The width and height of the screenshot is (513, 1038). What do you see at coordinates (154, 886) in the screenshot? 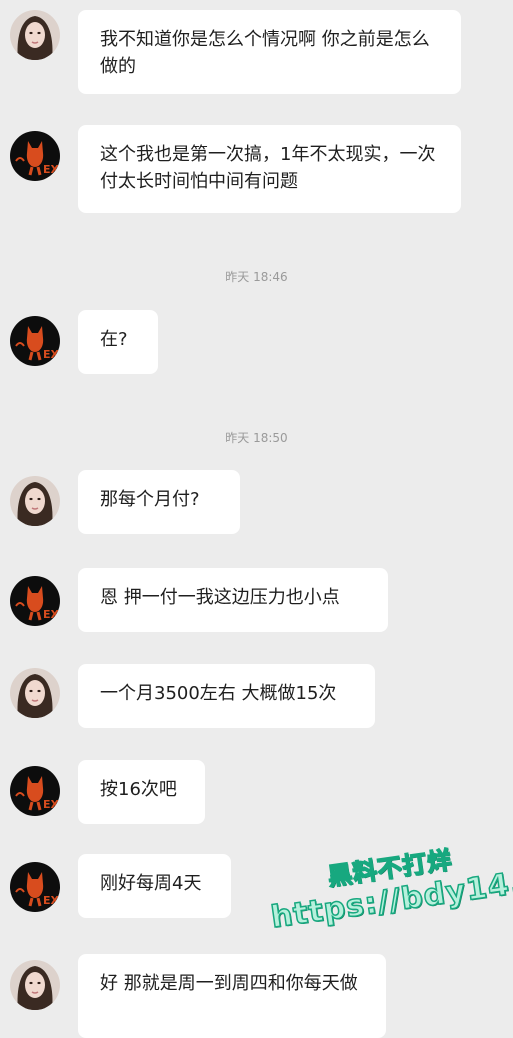
I see `message-bubble: 刚好每周4天` at bounding box center [154, 886].